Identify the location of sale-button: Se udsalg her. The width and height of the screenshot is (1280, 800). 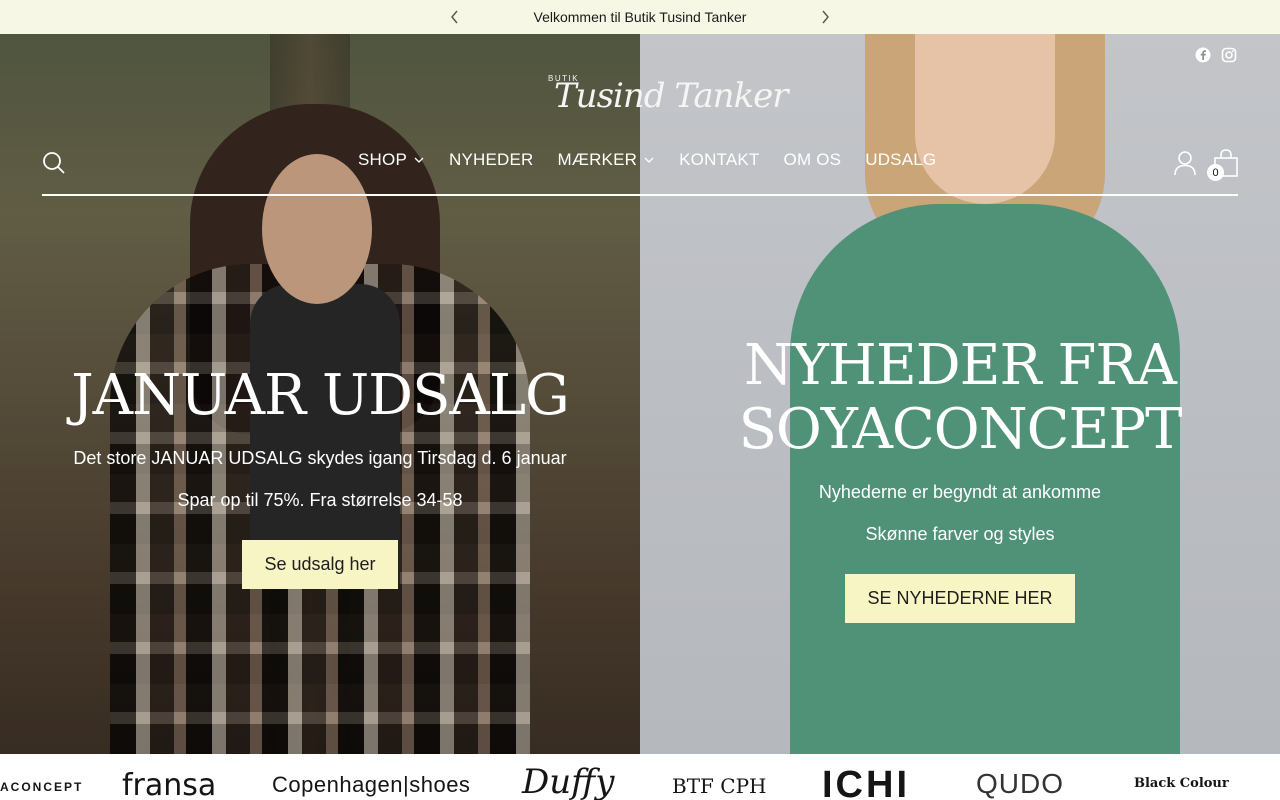
(320, 564).